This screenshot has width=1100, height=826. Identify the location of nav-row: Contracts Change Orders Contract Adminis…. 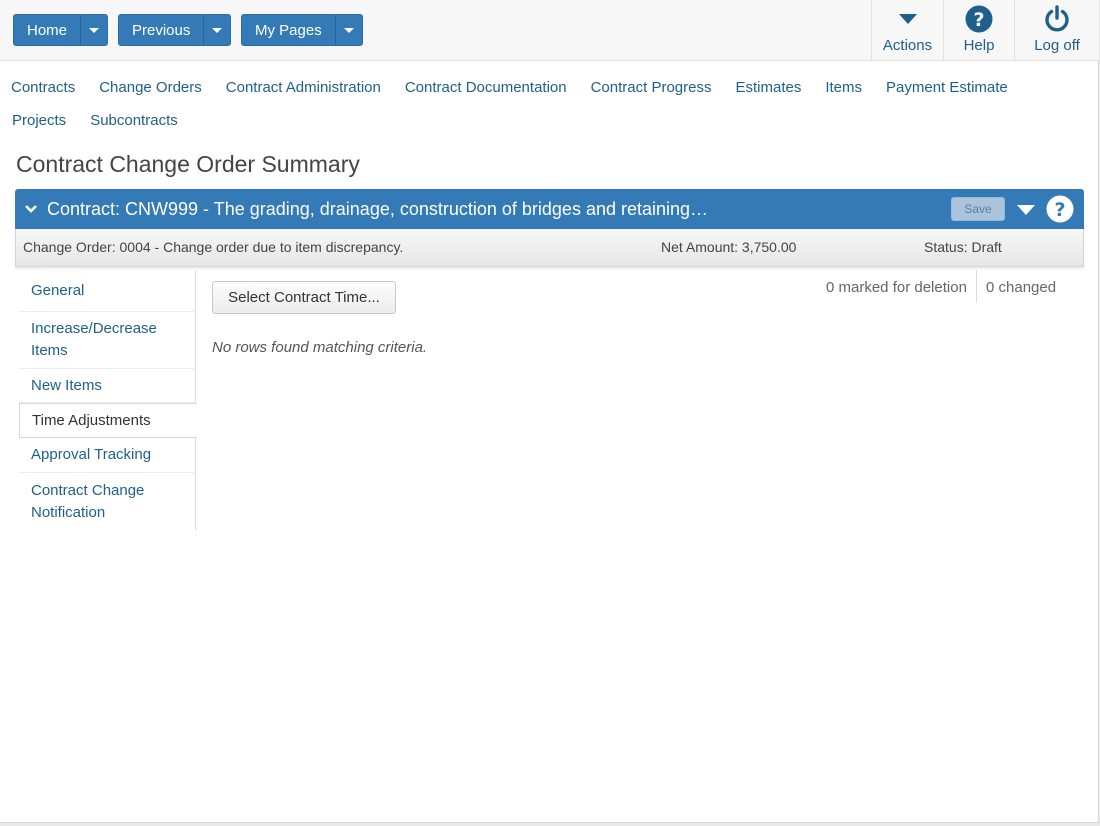
(545, 87).